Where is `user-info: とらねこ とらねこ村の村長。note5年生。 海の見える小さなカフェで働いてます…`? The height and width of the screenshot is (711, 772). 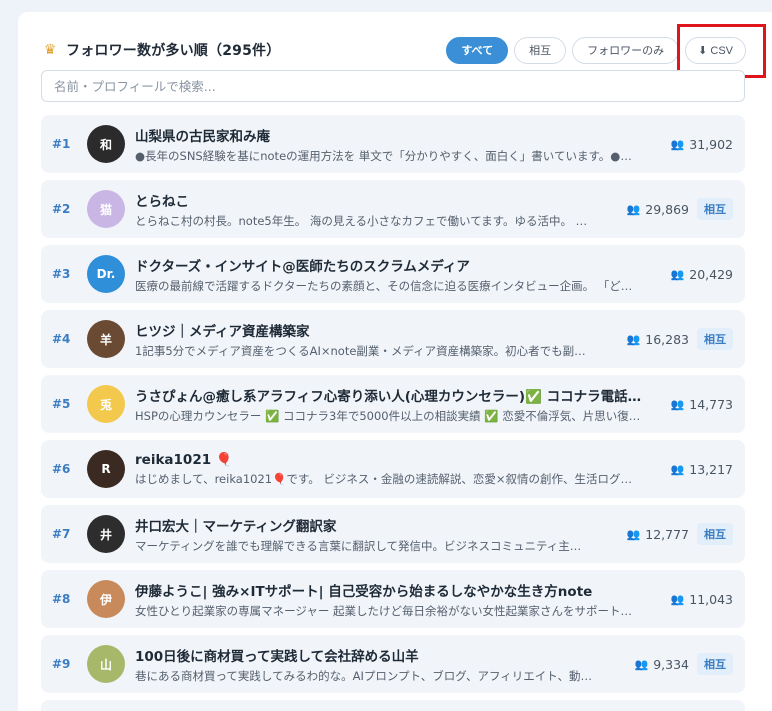 user-info: とらねこ とらねこ村の村長。note5年生。 海の見える小さなカフェで働いてます… is located at coordinates (396, 209).